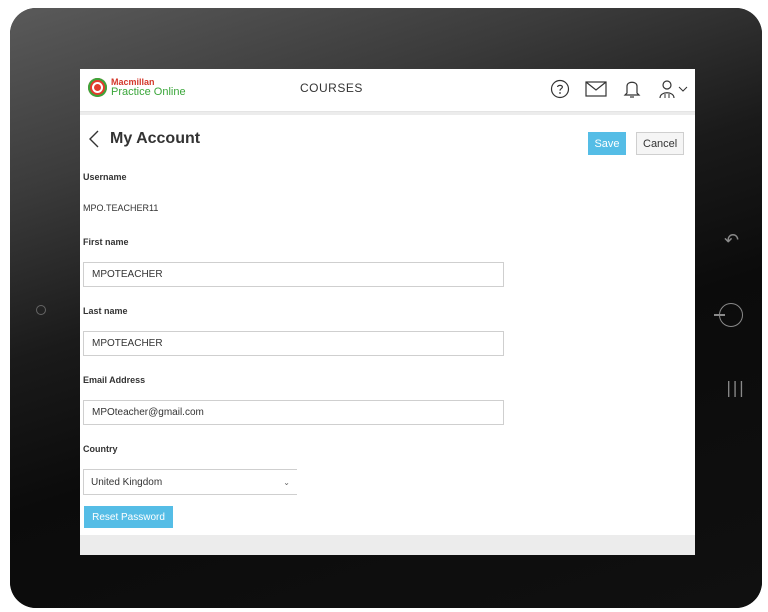  I want to click on user-menu, so click(673, 89).